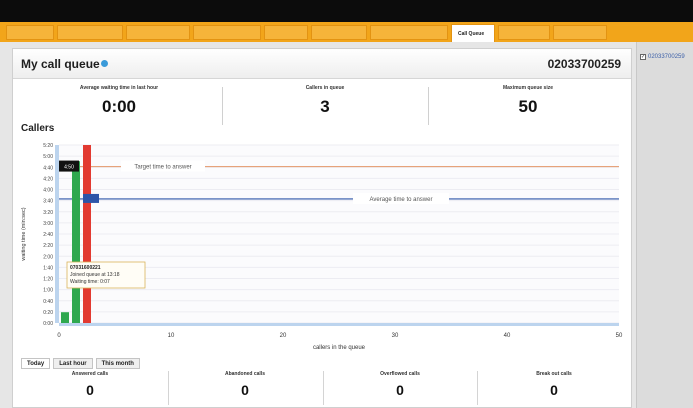  What do you see at coordinates (48, 179) in the screenshot?
I see `y-tick-label: 4:20` at bounding box center [48, 179].